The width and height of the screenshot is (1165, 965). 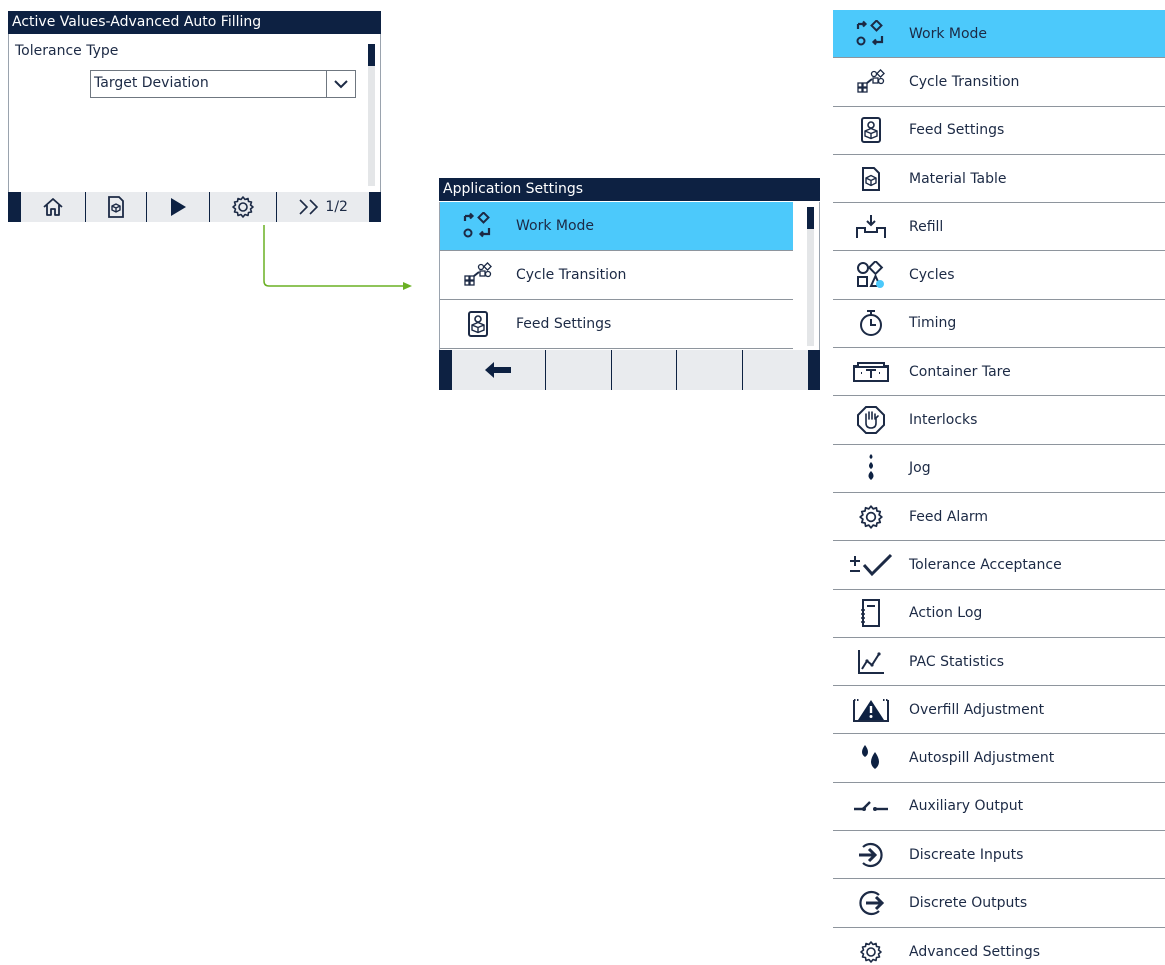 I want to click on next-page-softkey: 1/2, so click(x=322, y=207).